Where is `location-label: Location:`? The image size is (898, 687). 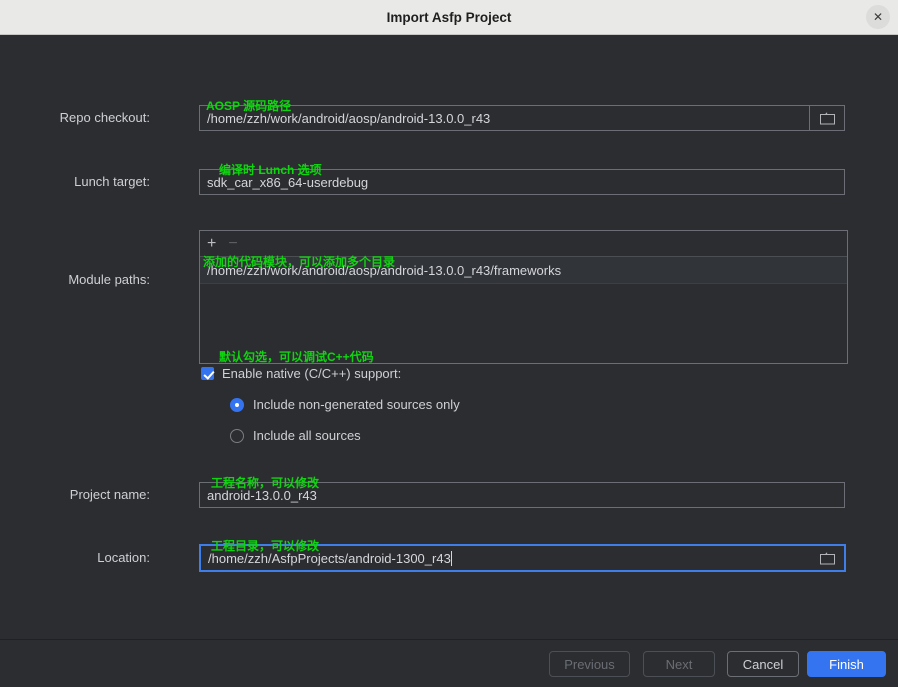 location-label: Location: is located at coordinates (123, 557).